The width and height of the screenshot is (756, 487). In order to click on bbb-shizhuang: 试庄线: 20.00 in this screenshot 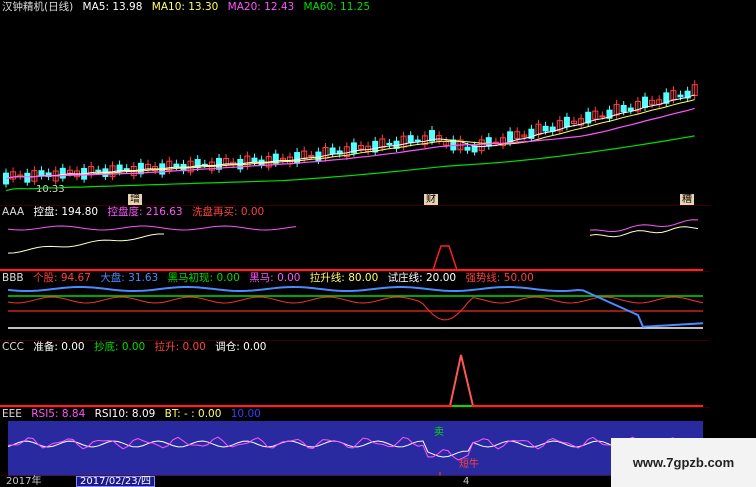, I will do `click(422, 278)`.